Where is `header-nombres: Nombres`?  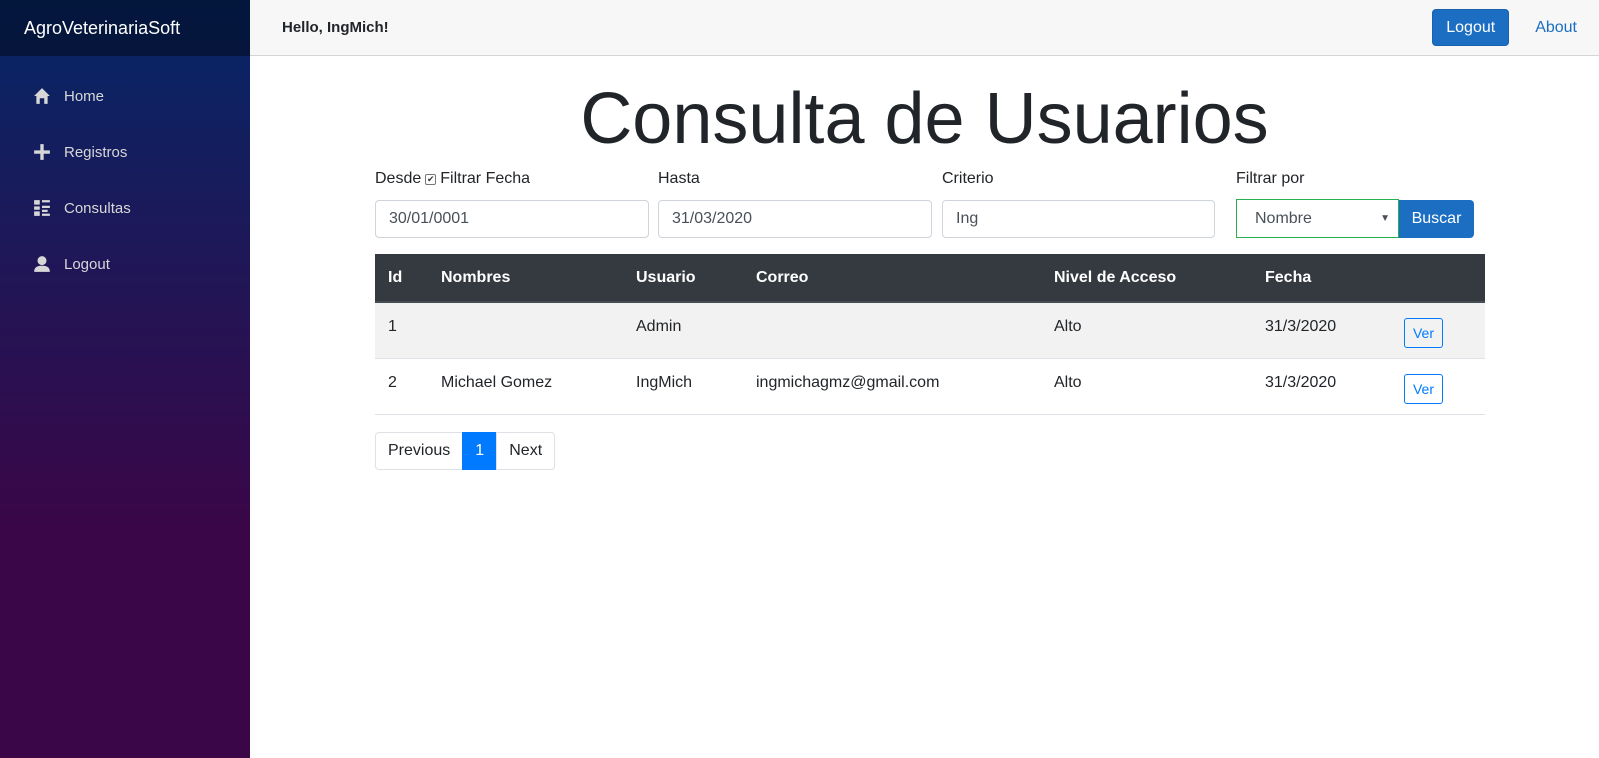
header-nombres: Nombres is located at coordinates (476, 277).